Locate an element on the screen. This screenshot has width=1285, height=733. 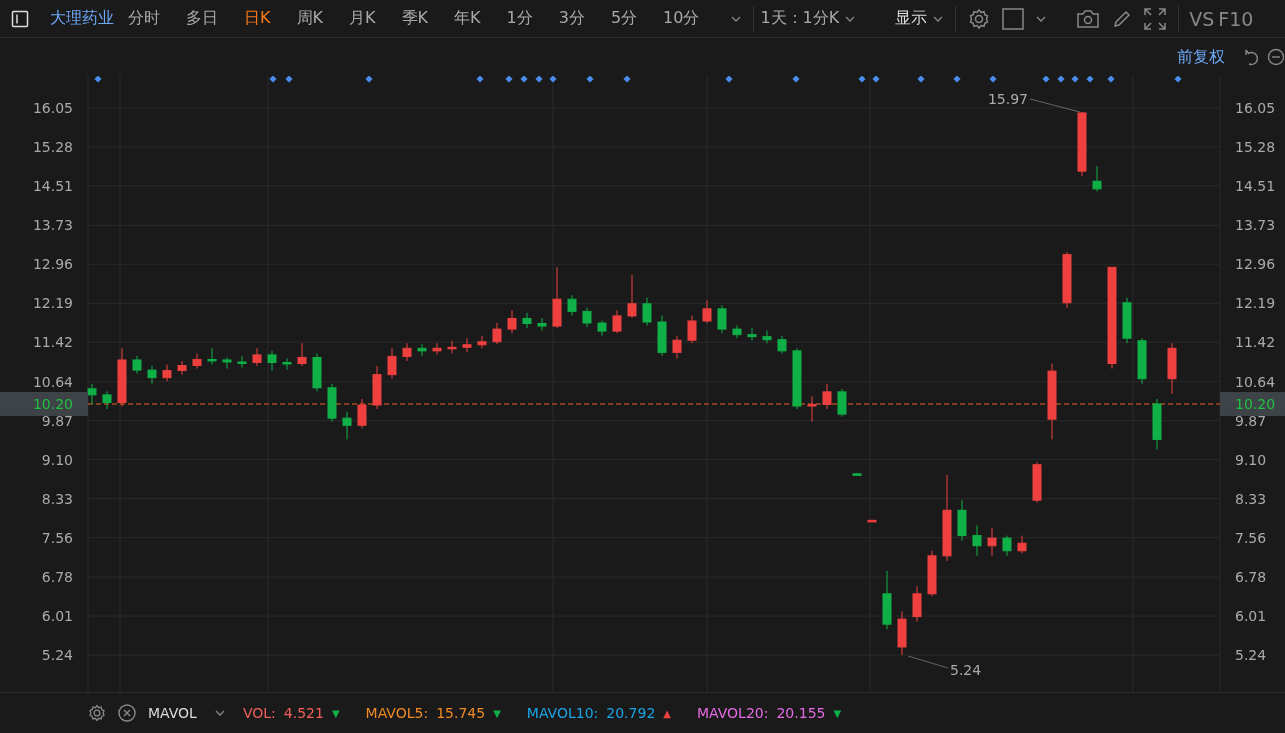
indicator-value: 20.155 is located at coordinates (801, 713).